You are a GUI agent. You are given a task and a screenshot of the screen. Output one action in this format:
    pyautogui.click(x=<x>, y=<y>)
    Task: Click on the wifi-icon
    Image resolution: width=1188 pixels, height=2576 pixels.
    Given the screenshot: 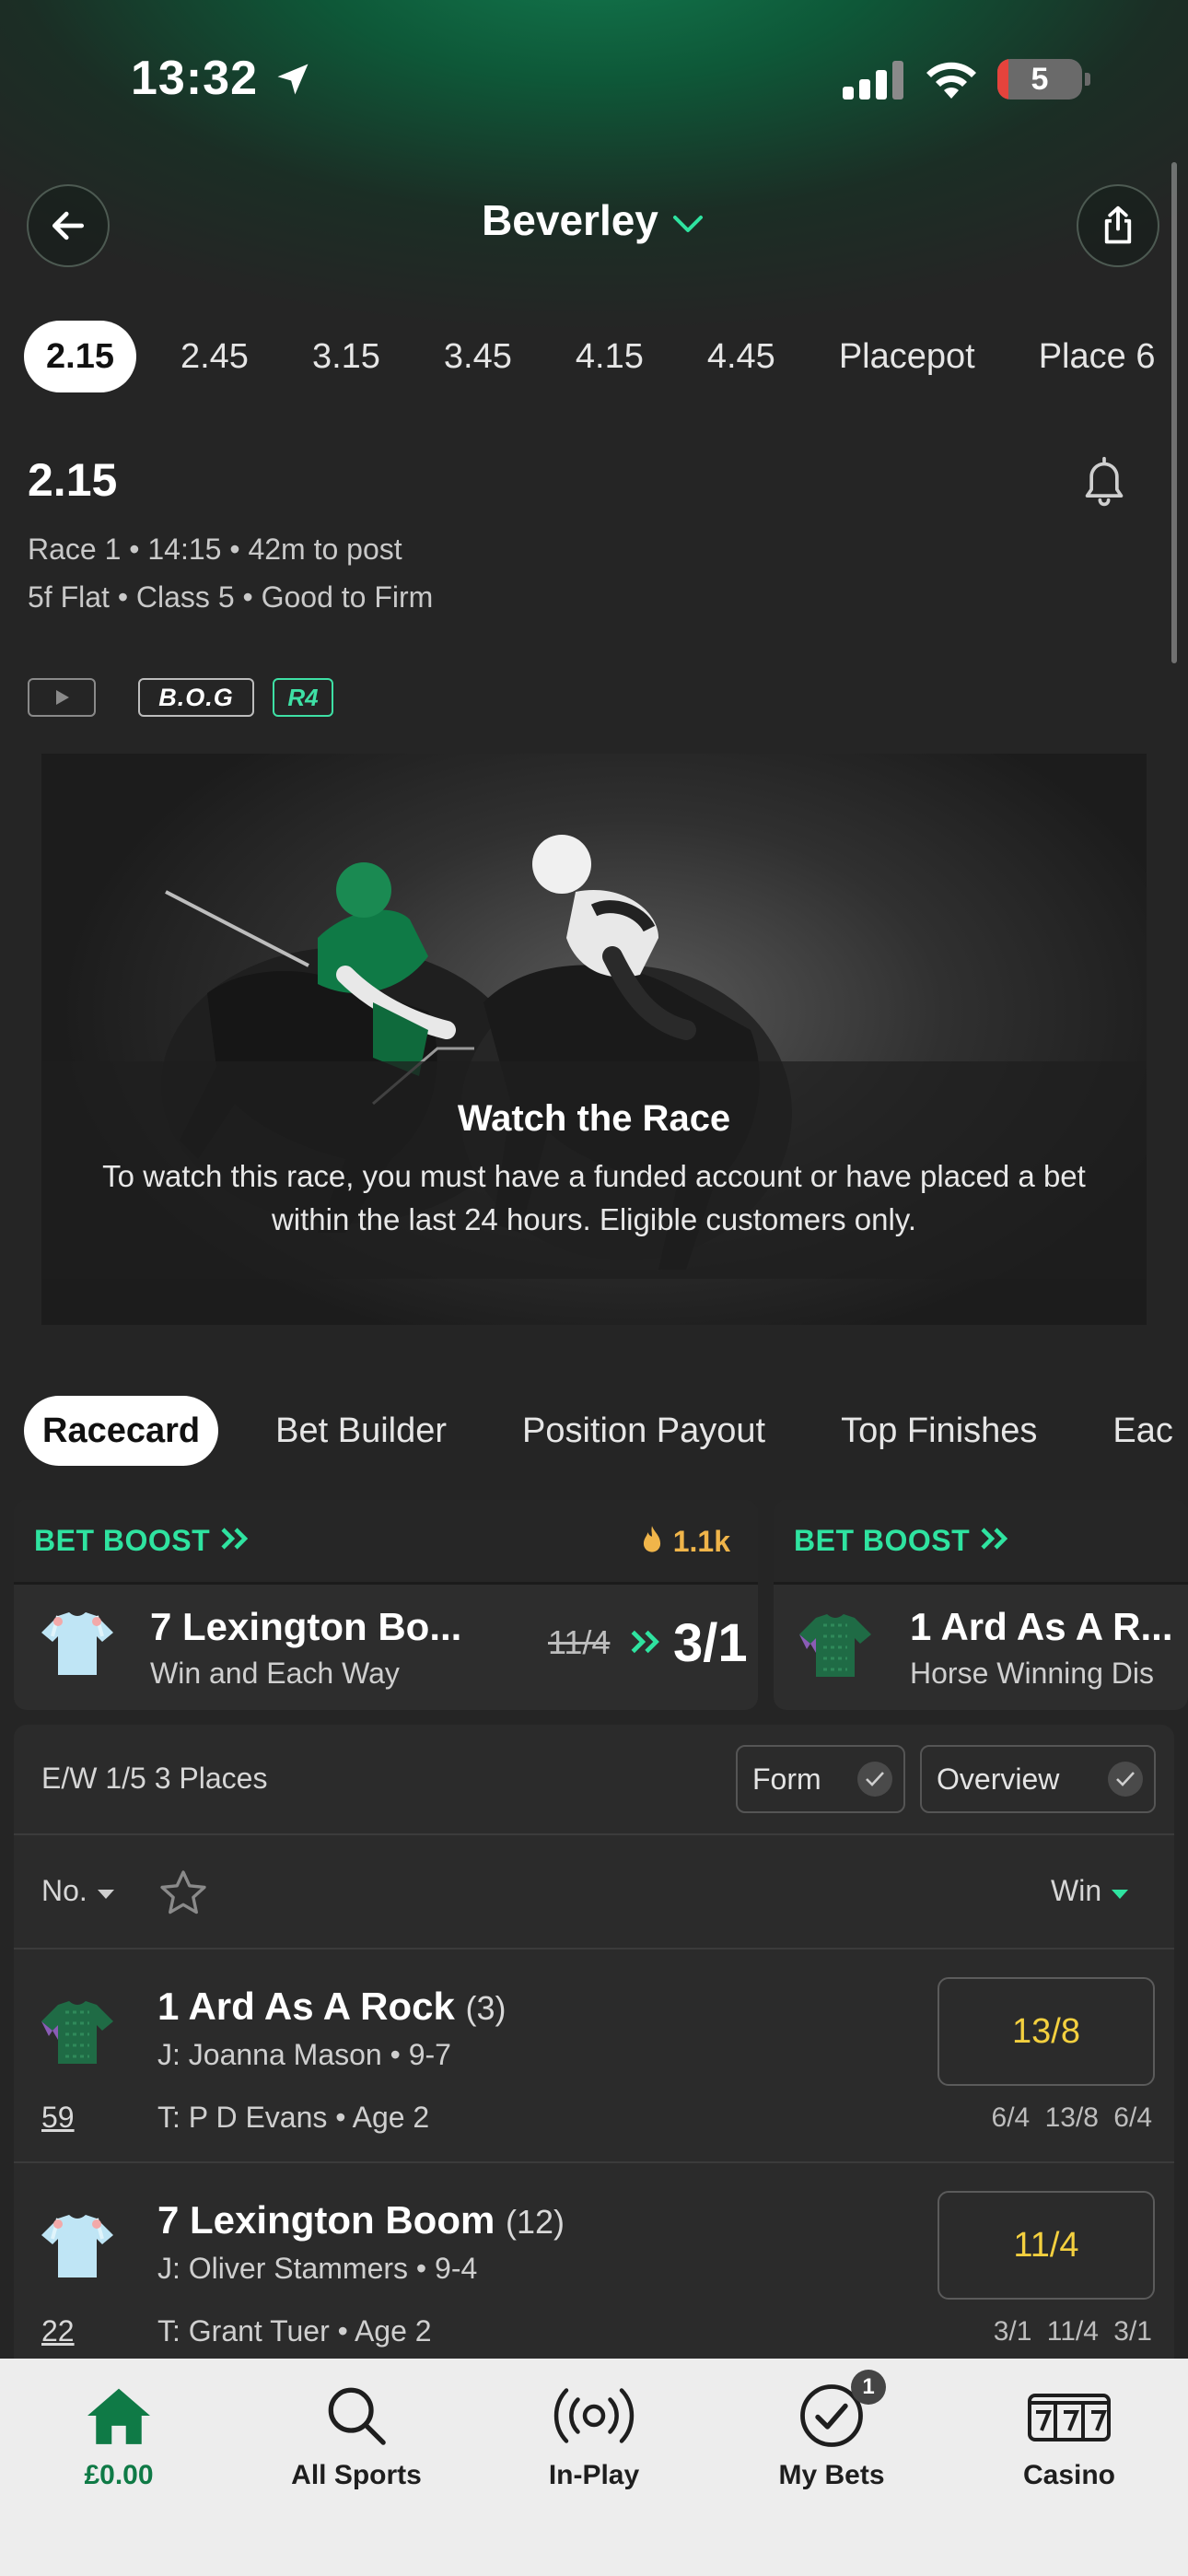 What is the action you would take?
    pyautogui.click(x=951, y=80)
    